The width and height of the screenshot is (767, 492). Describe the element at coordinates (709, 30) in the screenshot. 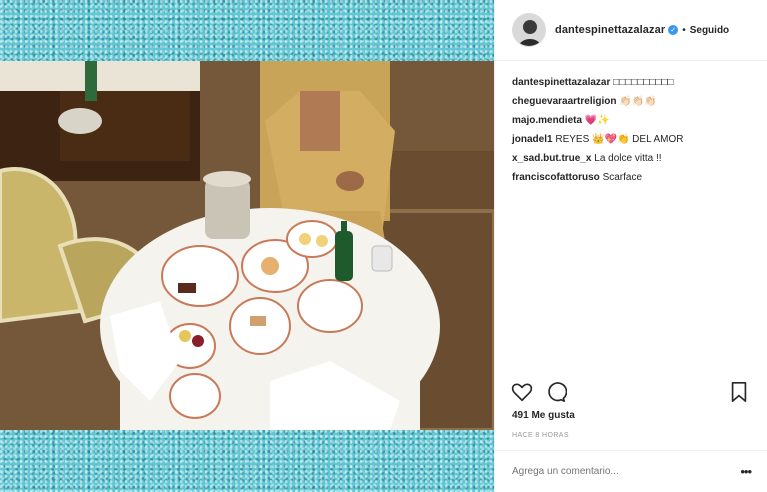

I see `follow-status-button: Seguido` at that location.